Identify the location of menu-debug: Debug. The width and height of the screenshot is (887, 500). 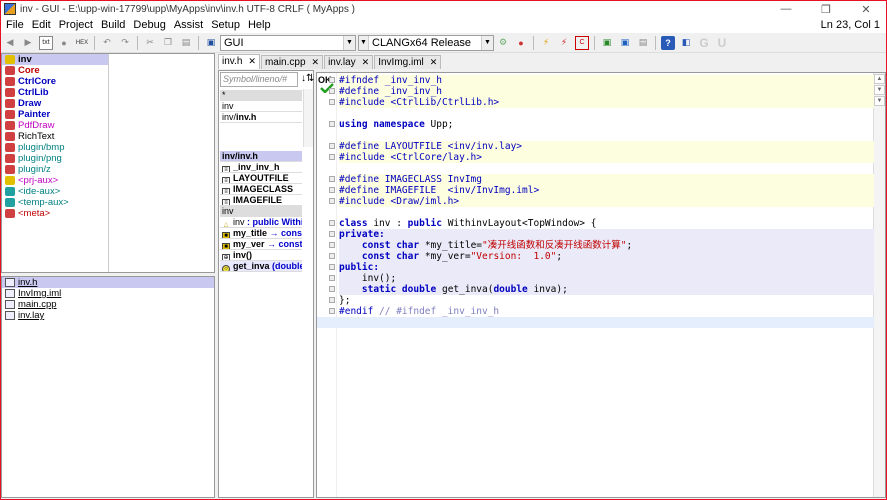
(149, 25).